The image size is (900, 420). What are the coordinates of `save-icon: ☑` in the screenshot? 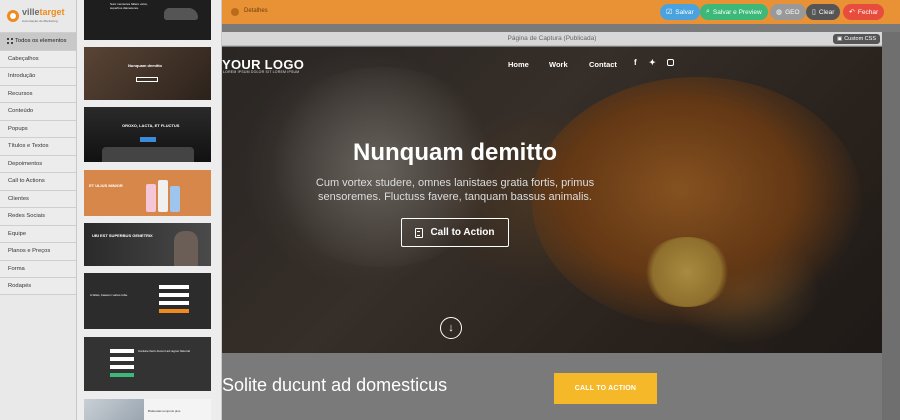 It's located at (669, 12).